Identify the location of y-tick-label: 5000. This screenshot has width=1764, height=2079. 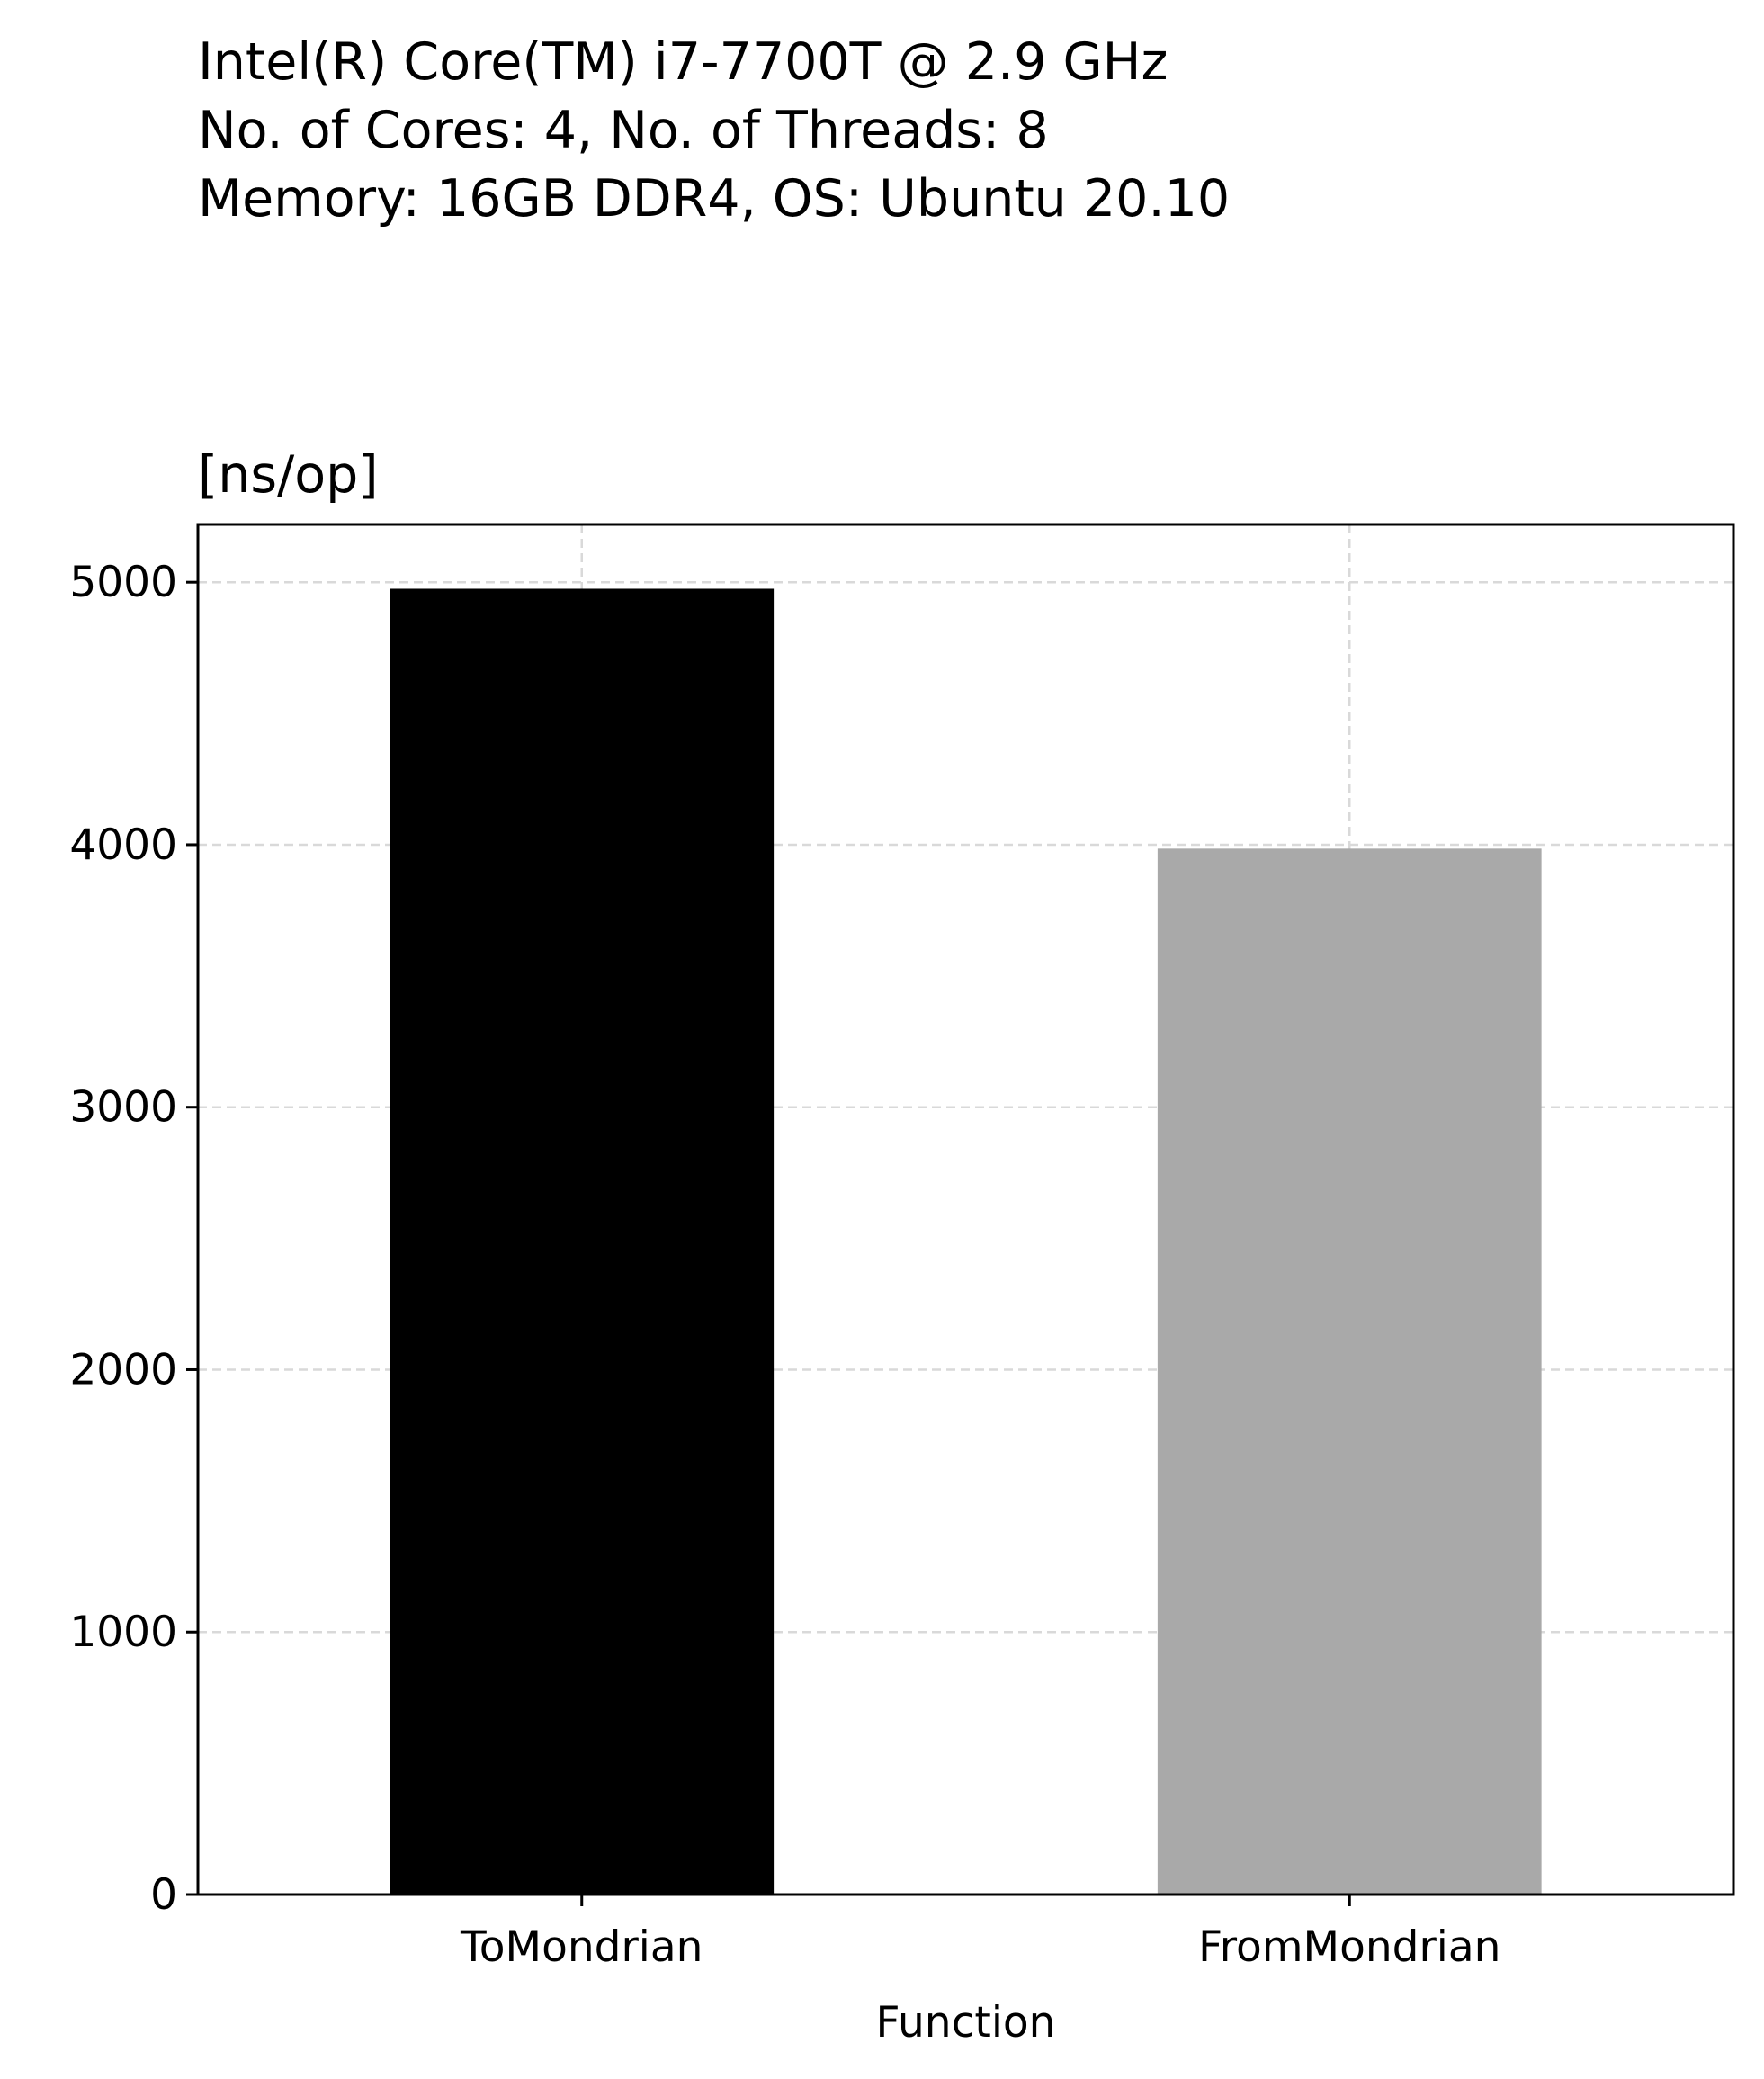
(123, 583).